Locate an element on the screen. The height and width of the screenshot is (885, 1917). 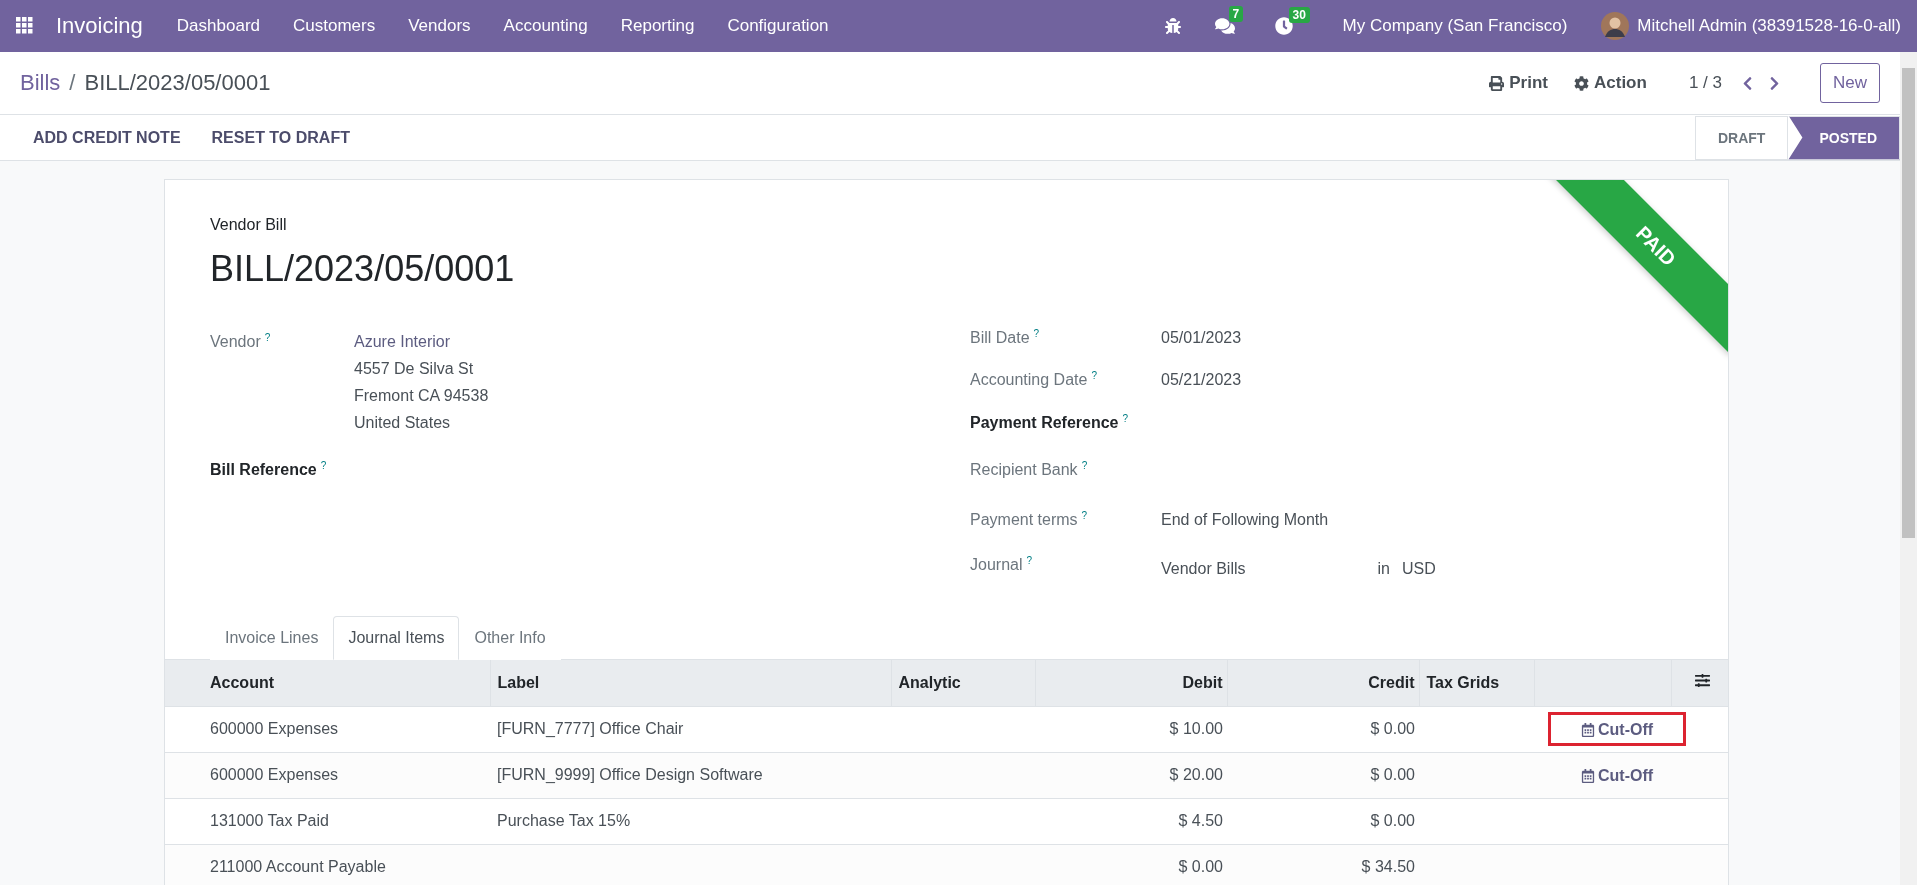
document-title: BILL/2023/05/0001 is located at coordinates (362, 269).